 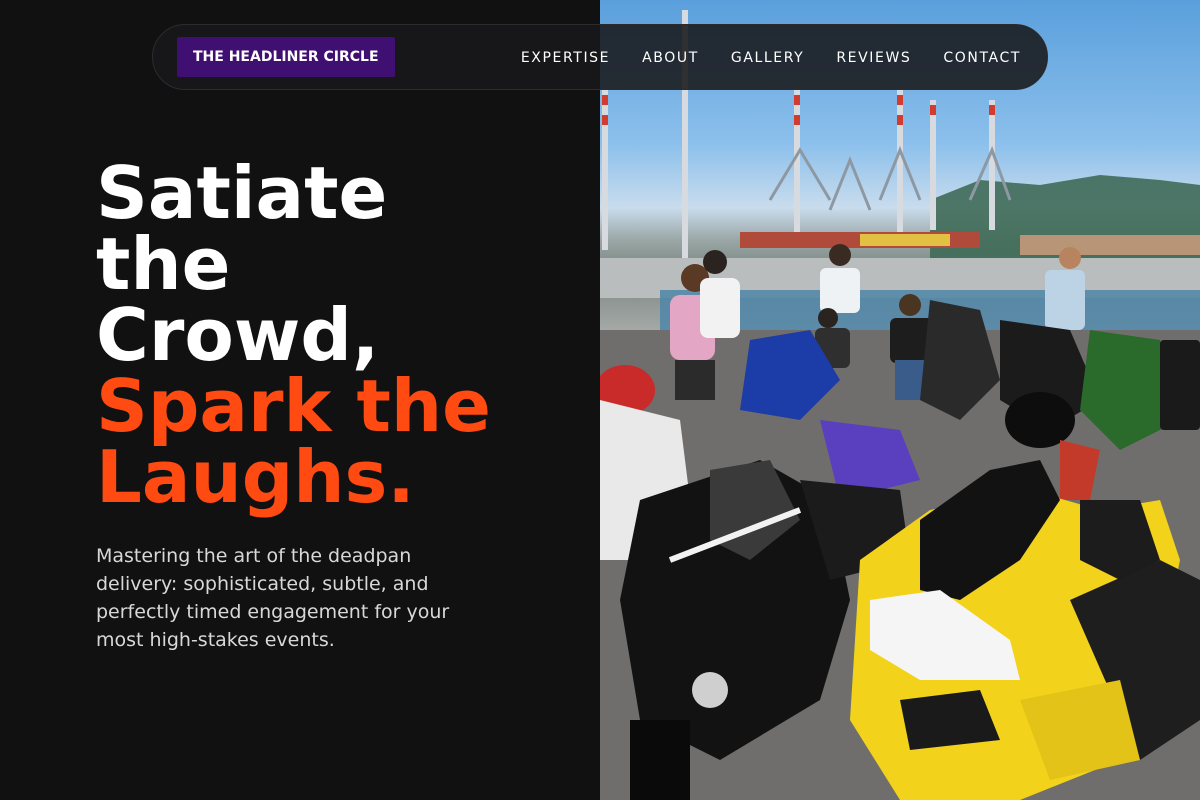 What do you see at coordinates (238, 335) in the screenshot?
I see `headline-line: Crowd,` at bounding box center [238, 335].